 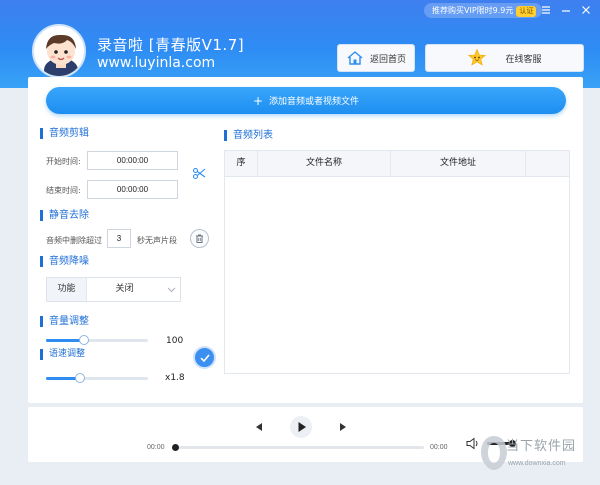 What do you see at coordinates (97, 378) in the screenshot?
I see `speed-slider` at bounding box center [97, 378].